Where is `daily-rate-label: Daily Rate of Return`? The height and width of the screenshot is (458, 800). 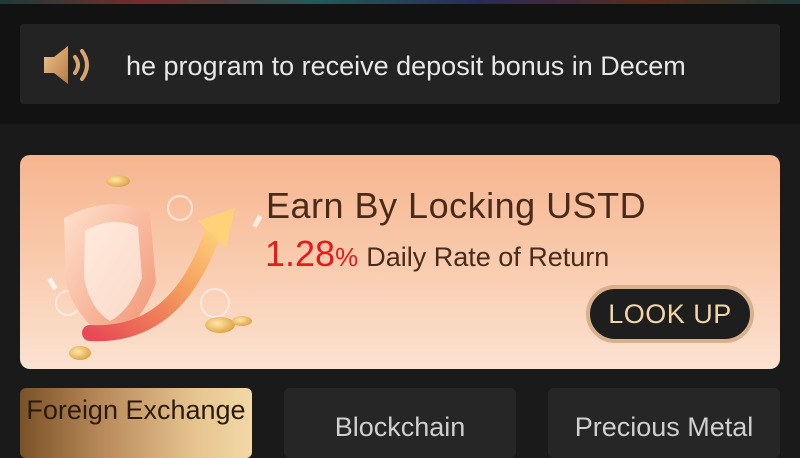 daily-rate-label: Daily Rate of Return is located at coordinates (488, 257).